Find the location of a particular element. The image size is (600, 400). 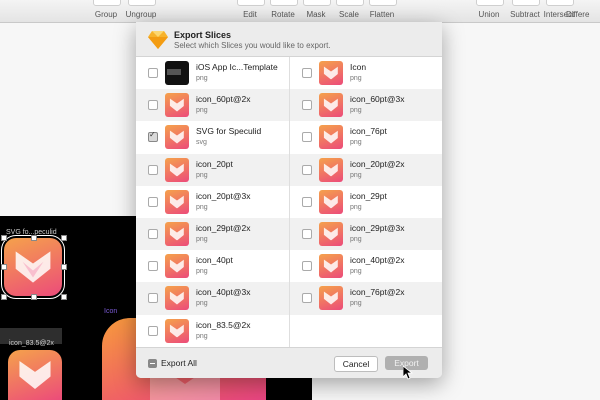

group-icon is located at coordinates (107, 3).